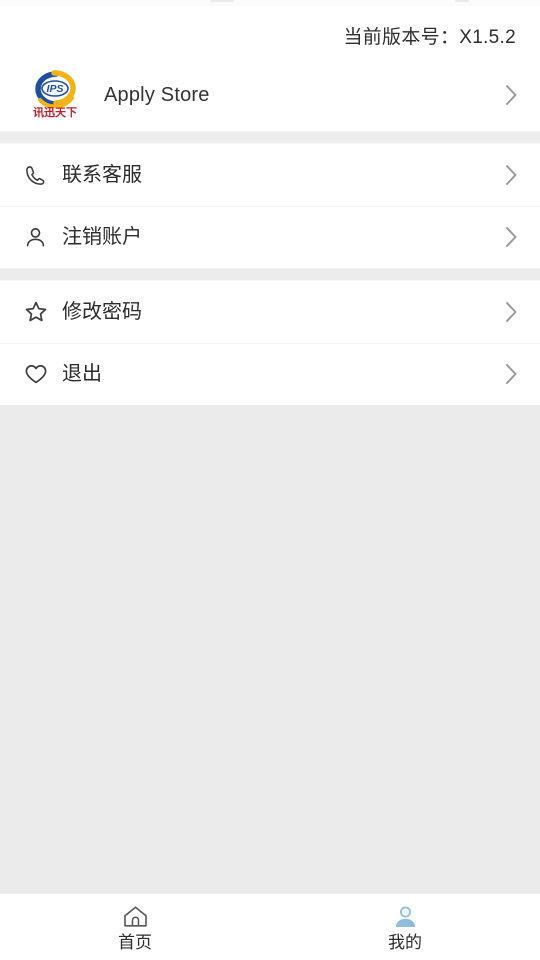 The height and width of the screenshot is (960, 540). What do you see at coordinates (135, 917) in the screenshot?
I see `home-icon` at bounding box center [135, 917].